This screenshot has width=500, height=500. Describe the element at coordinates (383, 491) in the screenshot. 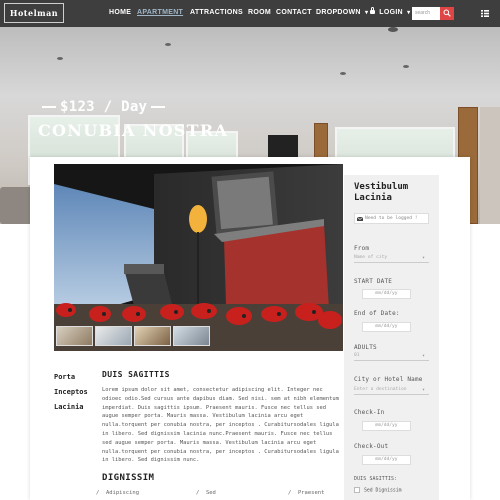

I see `checkbox-label: Sed Dignissim` at that location.